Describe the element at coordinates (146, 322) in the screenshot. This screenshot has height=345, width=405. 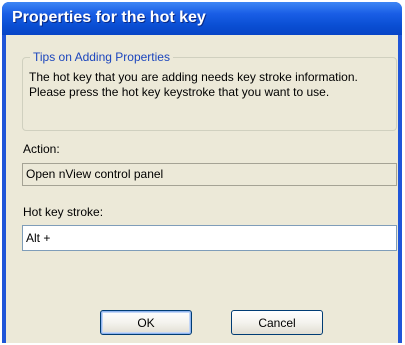
I see `ok-button: OK` at that location.